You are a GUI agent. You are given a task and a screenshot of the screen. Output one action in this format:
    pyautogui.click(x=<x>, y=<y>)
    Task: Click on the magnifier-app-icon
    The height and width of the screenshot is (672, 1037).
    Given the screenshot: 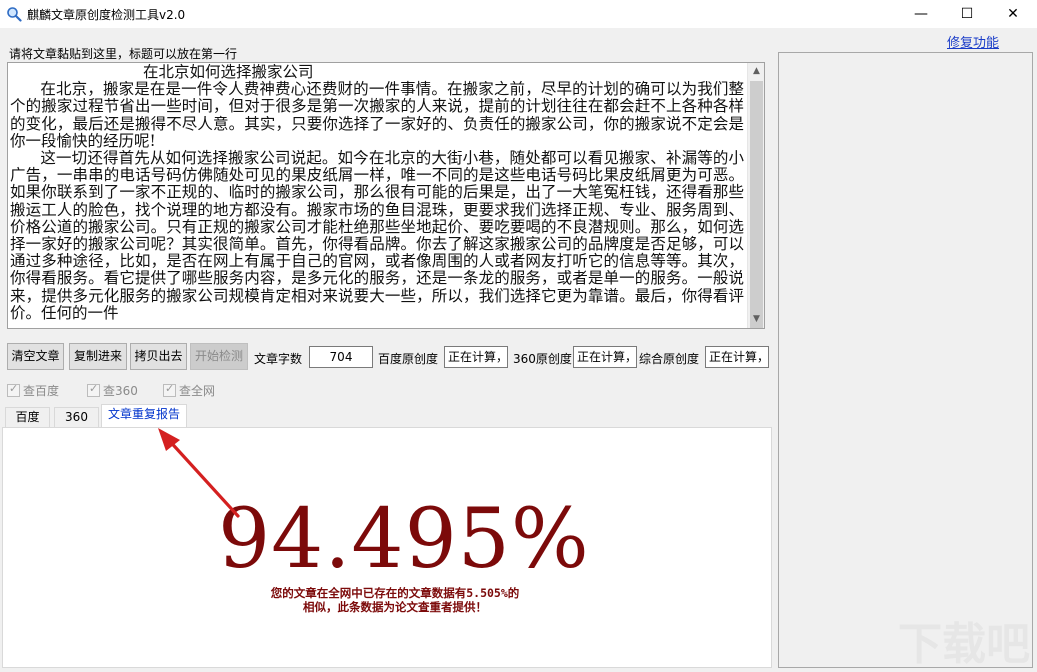 What is the action you would take?
    pyautogui.click(x=14, y=14)
    